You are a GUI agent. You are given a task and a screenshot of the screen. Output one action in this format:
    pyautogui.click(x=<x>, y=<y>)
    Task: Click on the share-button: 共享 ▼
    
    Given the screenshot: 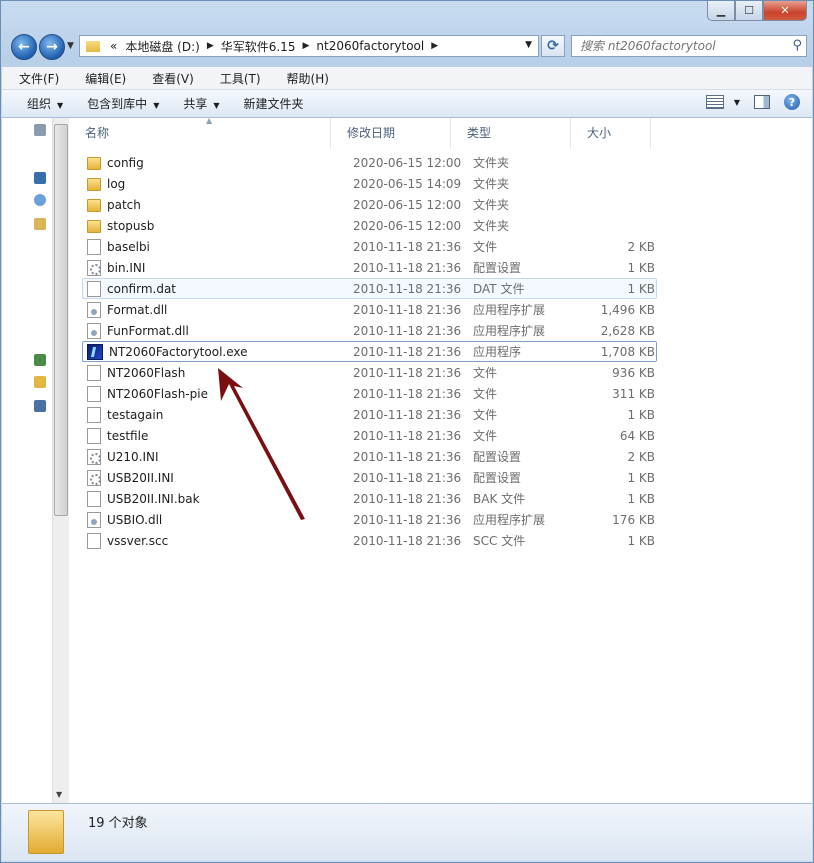 What is the action you would take?
    pyautogui.click(x=201, y=103)
    